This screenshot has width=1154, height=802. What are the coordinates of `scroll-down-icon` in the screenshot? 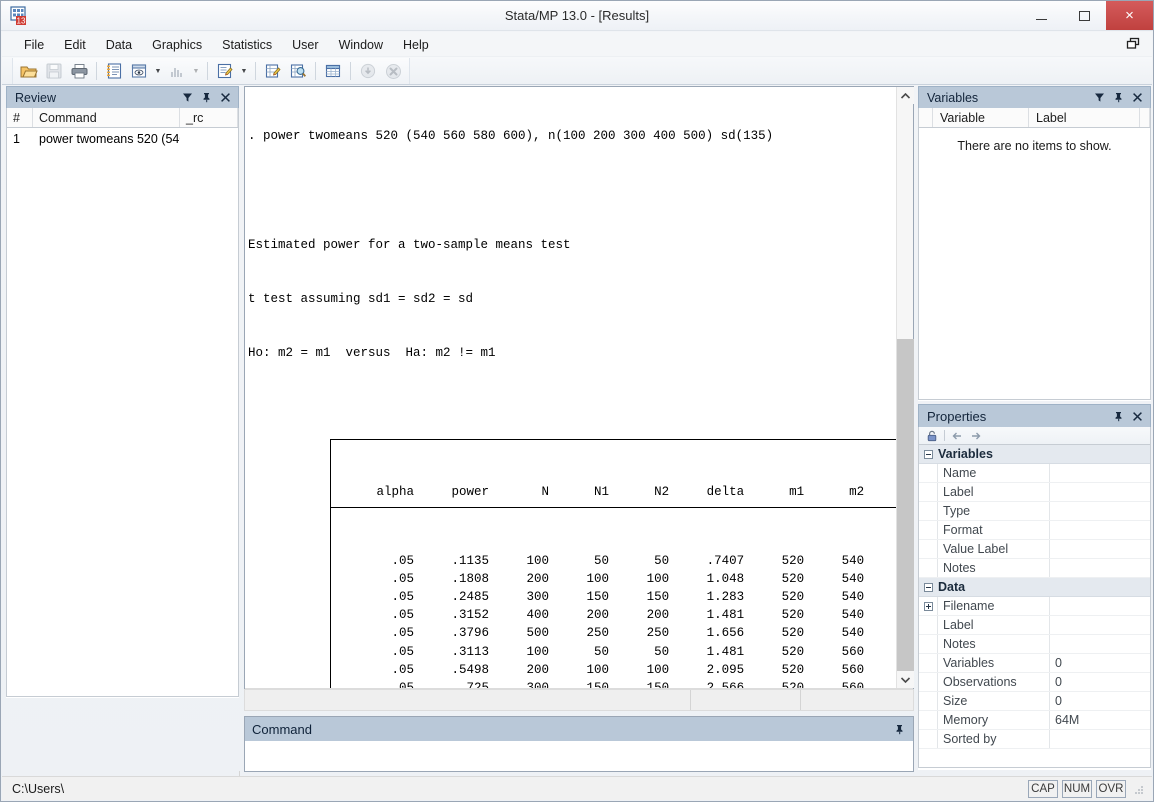 It's located at (905, 679).